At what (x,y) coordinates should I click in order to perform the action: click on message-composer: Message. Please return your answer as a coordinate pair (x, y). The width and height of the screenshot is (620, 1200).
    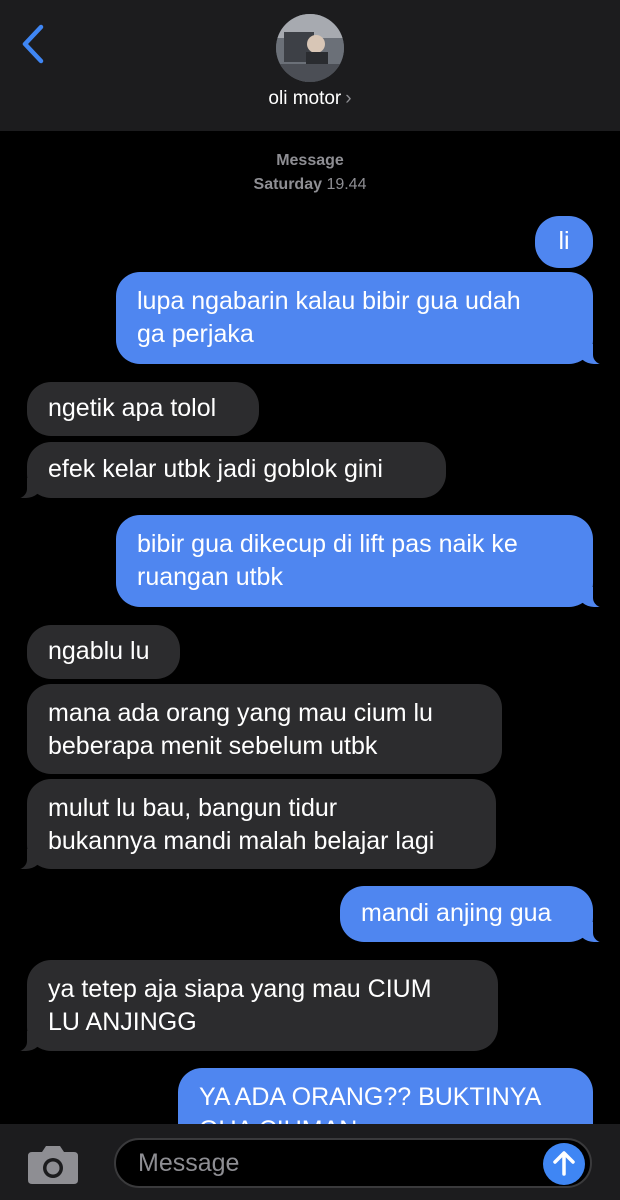
    Looking at the image, I should click on (310, 1162).